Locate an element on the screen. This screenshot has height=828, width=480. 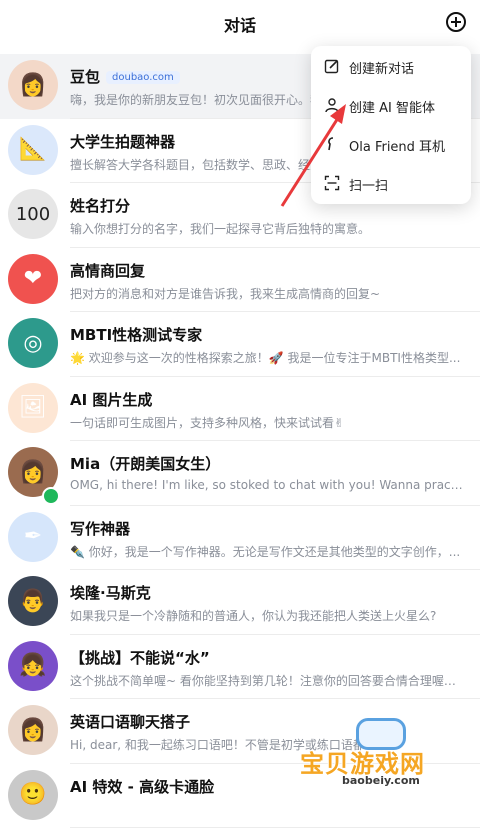
top-bar: 对话 is located at coordinates (240, 26).